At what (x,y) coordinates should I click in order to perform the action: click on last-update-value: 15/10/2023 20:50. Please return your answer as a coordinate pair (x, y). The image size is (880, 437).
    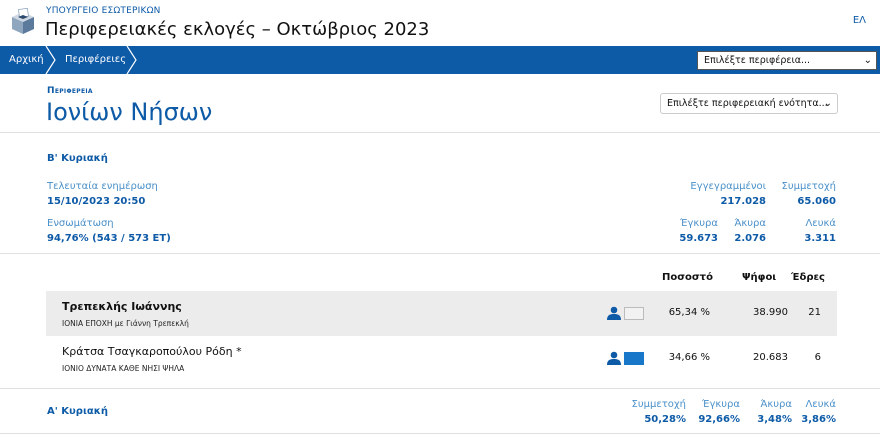
    Looking at the image, I should click on (96, 201).